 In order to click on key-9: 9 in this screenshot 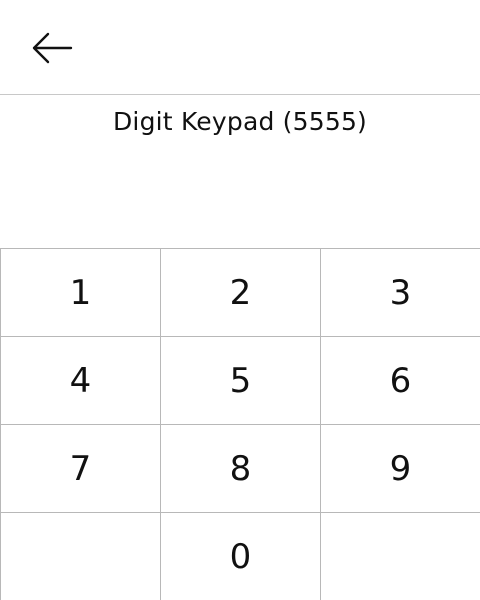, I will do `click(400, 469)`.